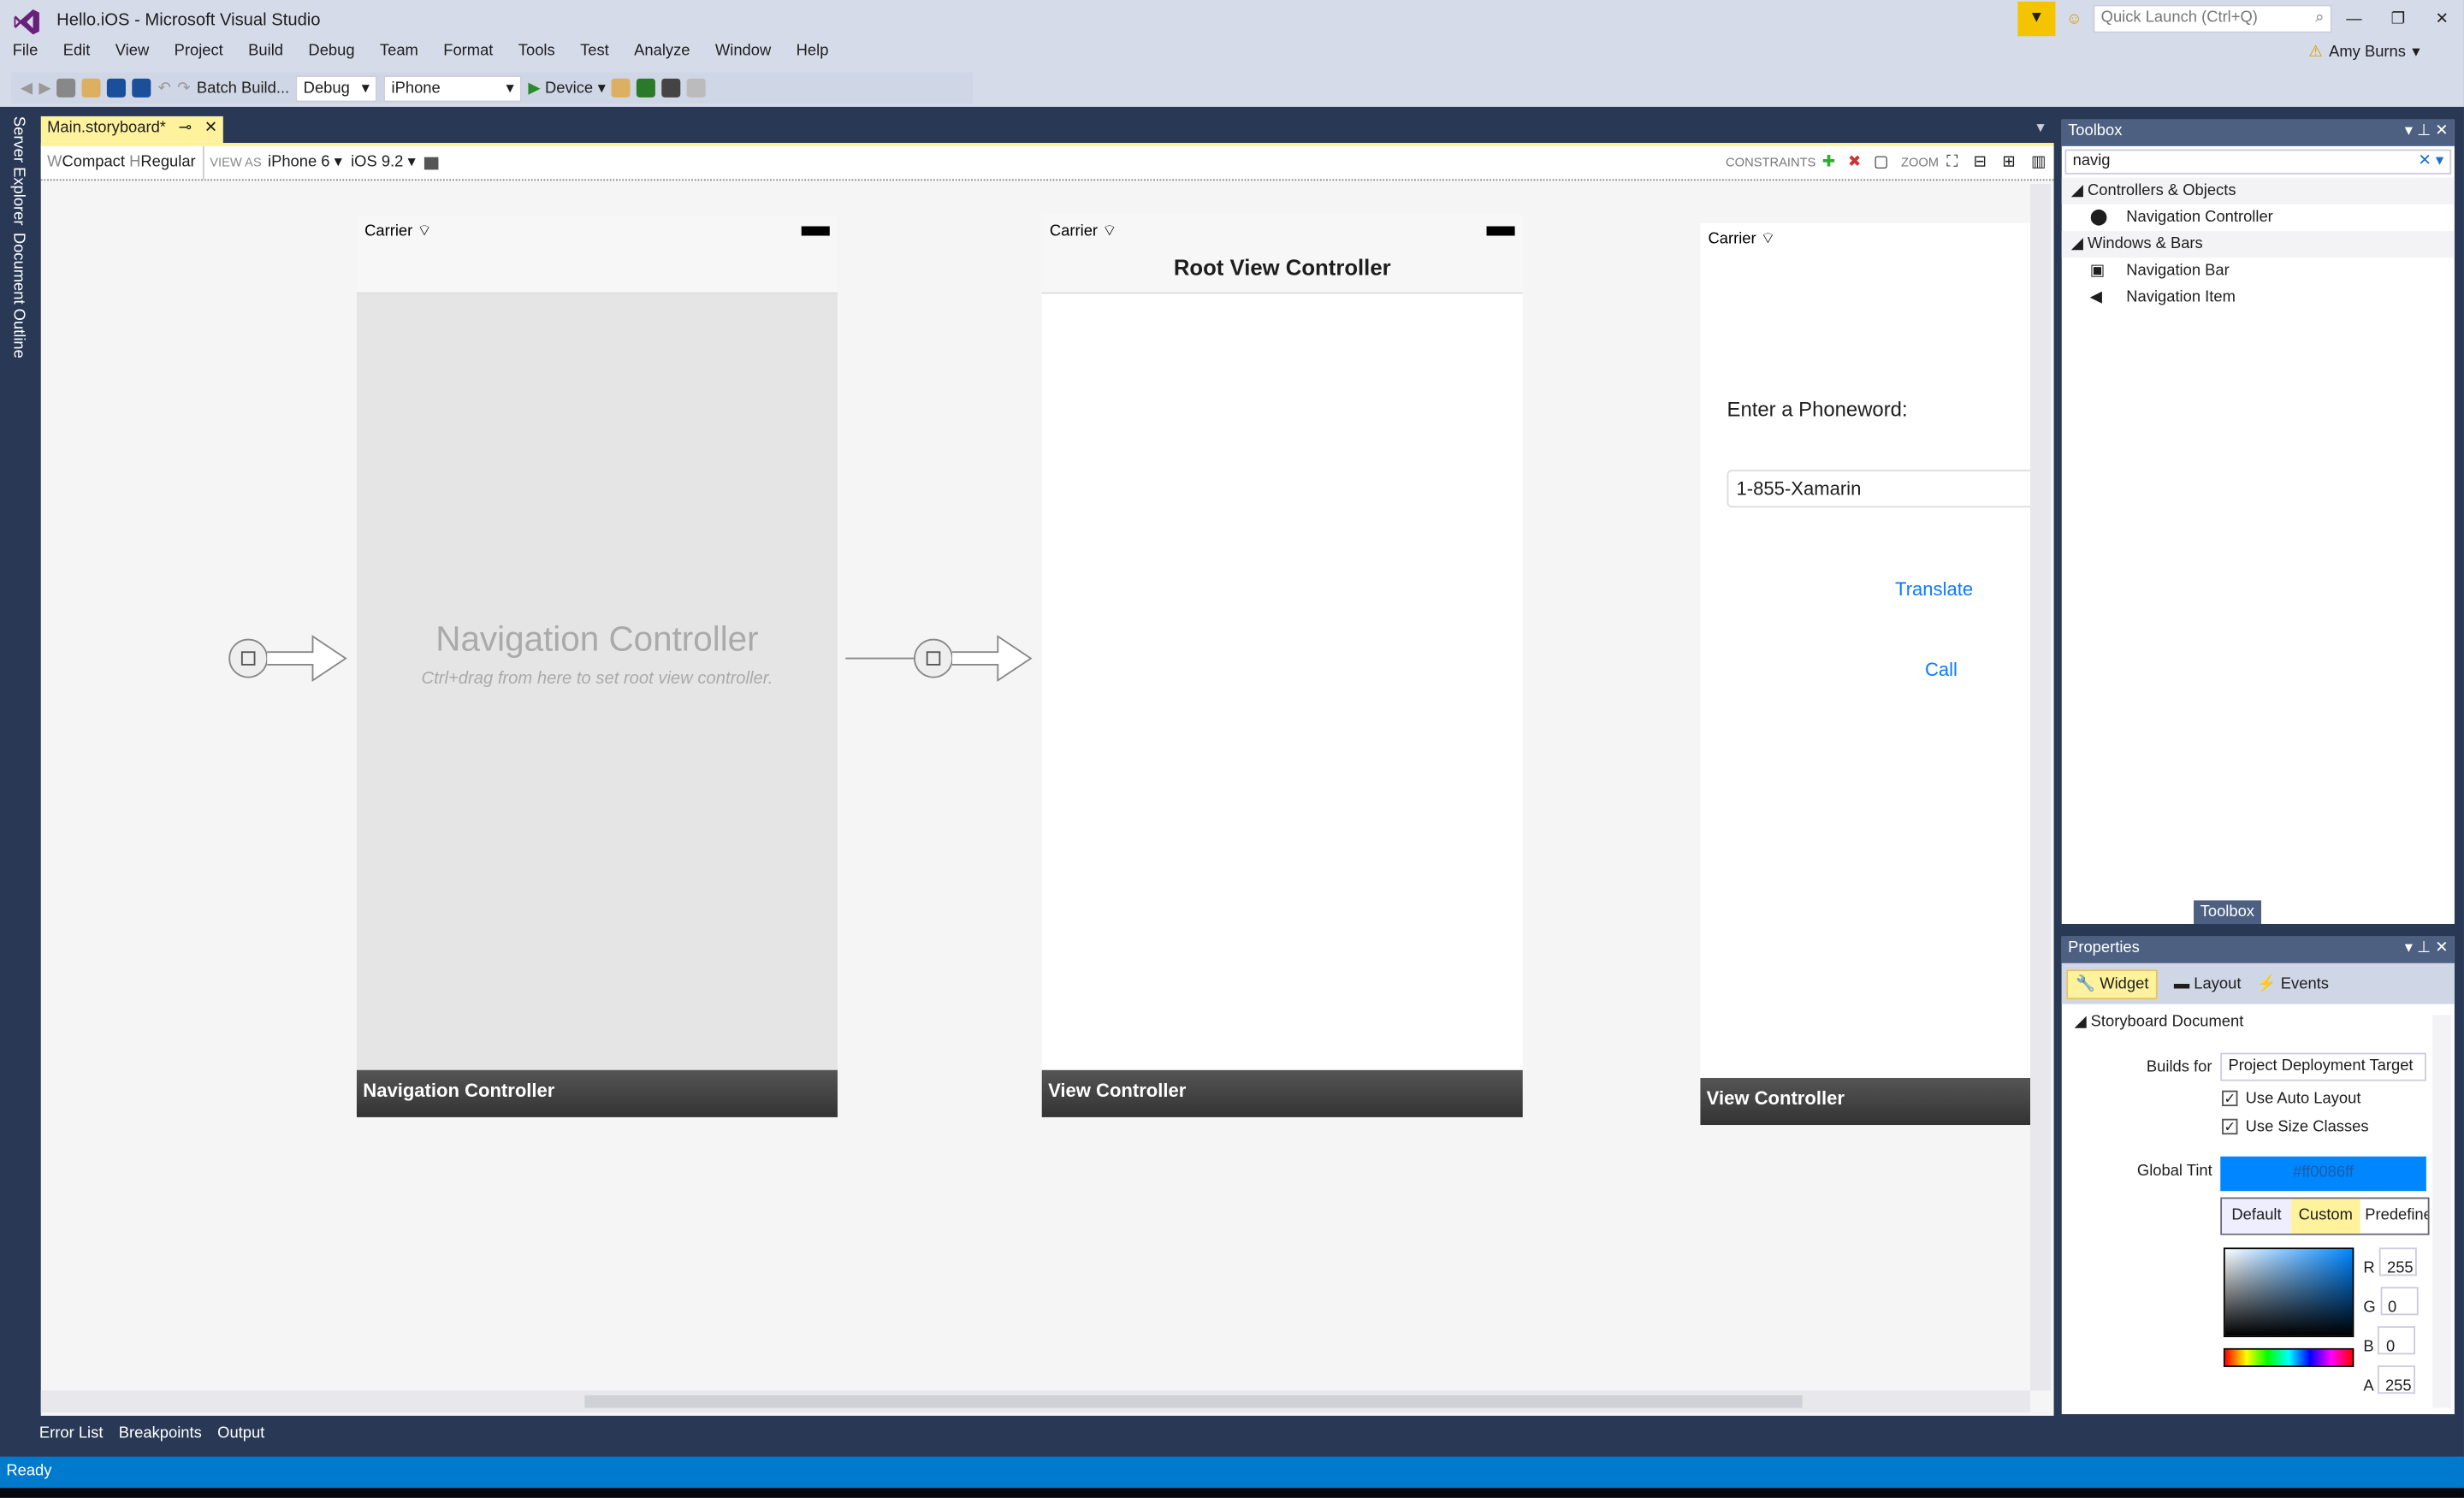 The height and width of the screenshot is (1498, 2464). What do you see at coordinates (2291, 1099) in the screenshot?
I see `use-auto-layout-checkbox: ✓ Use Auto Layout` at bounding box center [2291, 1099].